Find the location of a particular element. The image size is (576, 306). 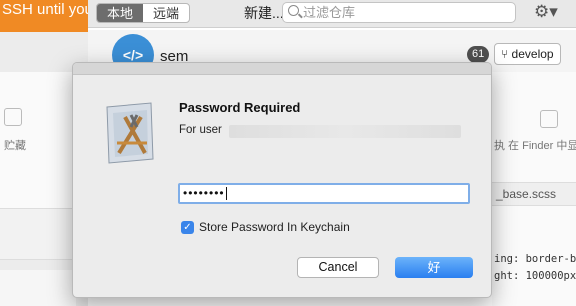

branch-icon: ⑂ is located at coordinates (505, 54).